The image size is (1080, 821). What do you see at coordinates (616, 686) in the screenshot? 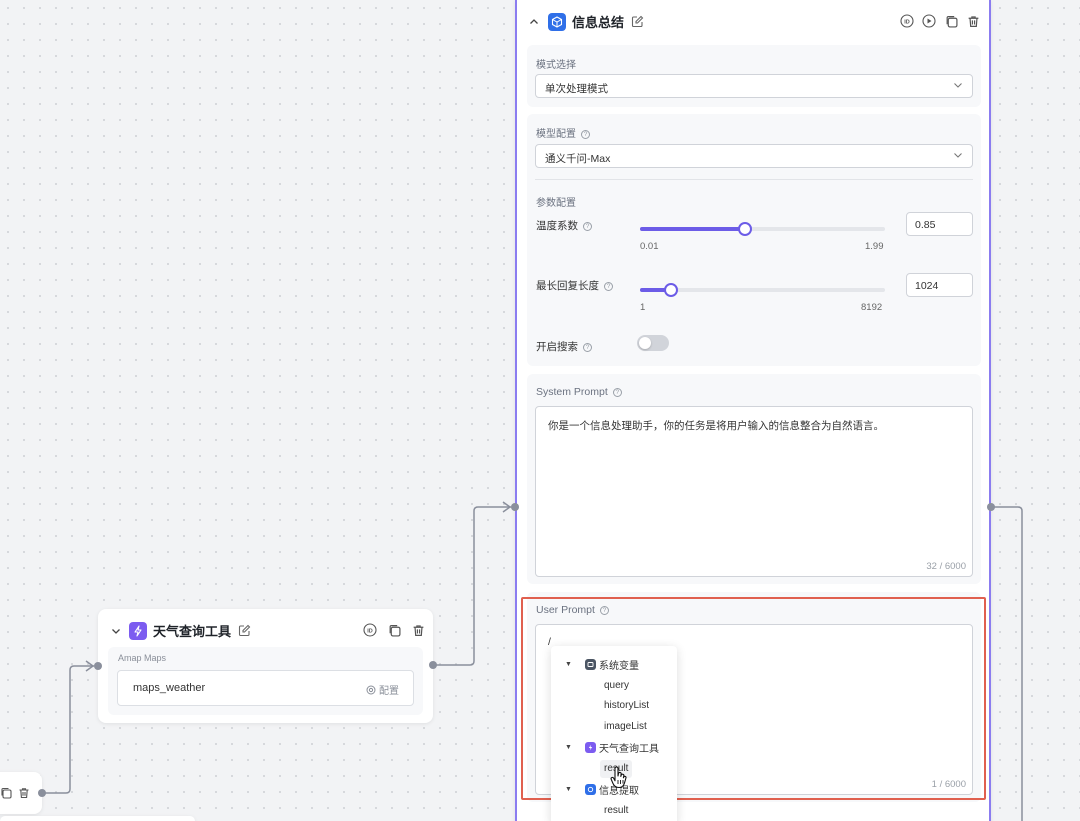
I see `var-item: query` at bounding box center [616, 686].